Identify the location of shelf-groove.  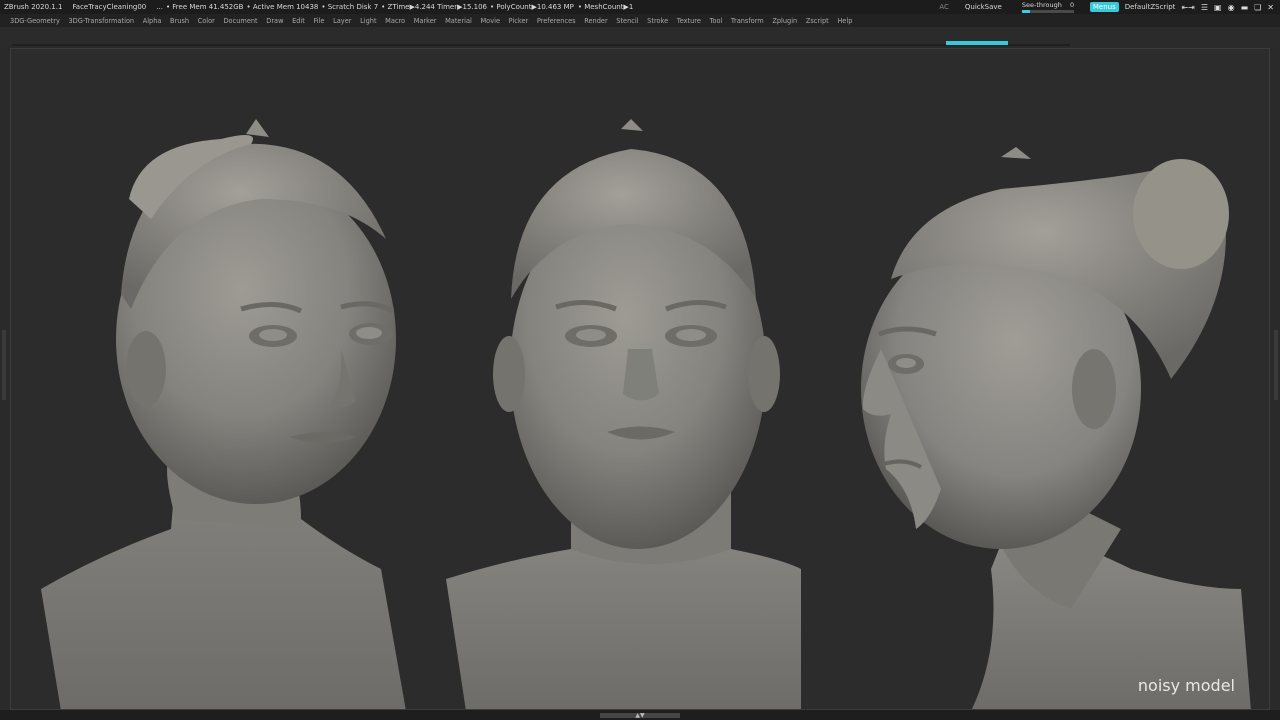
(541, 45).